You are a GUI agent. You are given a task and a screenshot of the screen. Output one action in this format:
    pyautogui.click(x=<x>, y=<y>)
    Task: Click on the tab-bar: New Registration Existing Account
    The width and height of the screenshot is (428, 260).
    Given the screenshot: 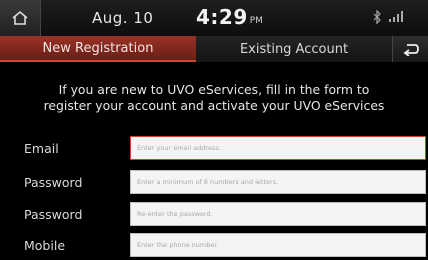 What is the action you would take?
    pyautogui.click(x=214, y=49)
    